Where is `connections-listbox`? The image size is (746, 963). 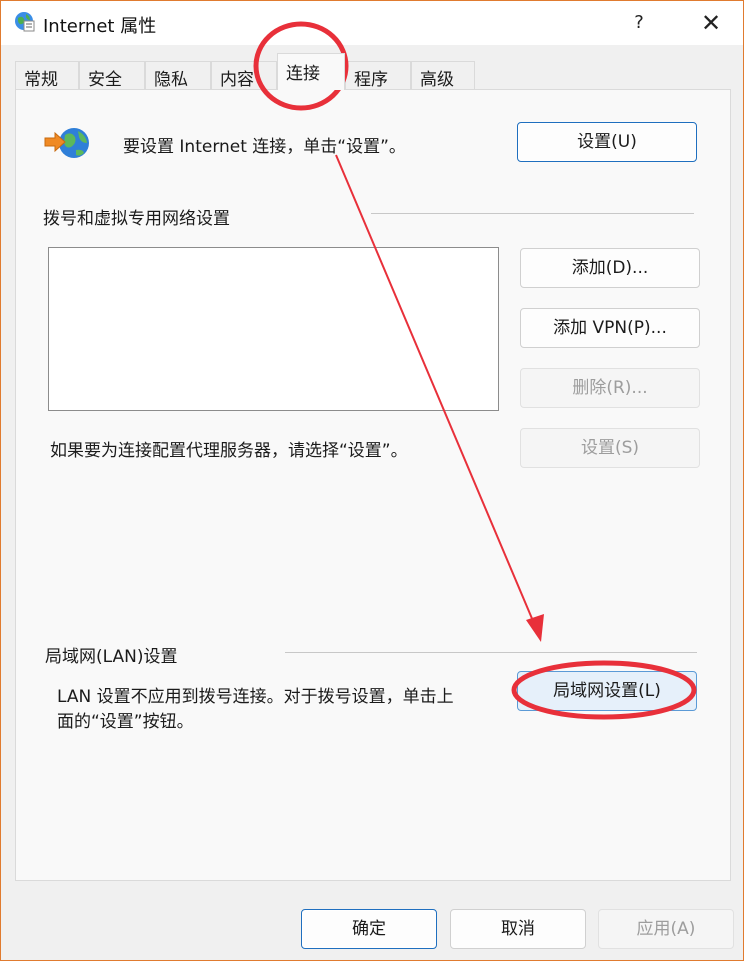
connections-listbox is located at coordinates (273, 329).